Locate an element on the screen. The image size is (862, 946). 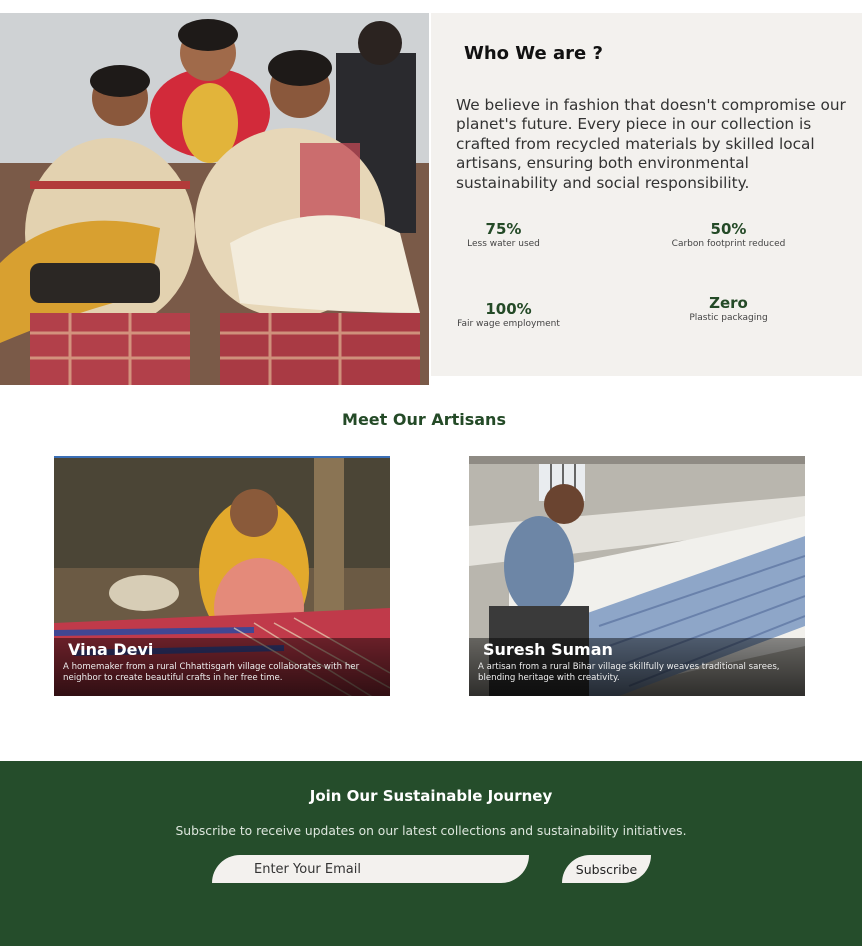
stat-label: Plastic packaging is located at coordinates (728, 318).